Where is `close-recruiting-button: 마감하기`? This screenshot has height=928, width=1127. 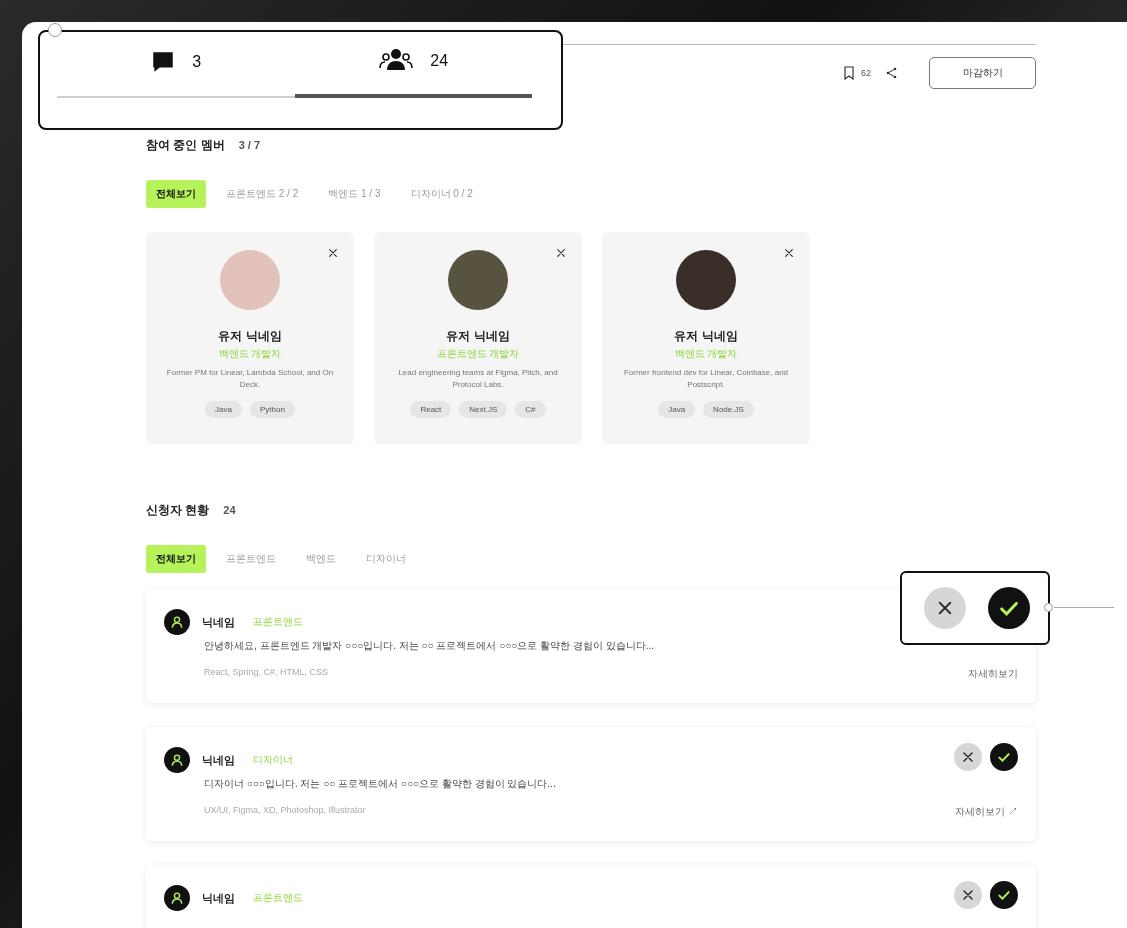 close-recruiting-button: 마감하기 is located at coordinates (982, 73).